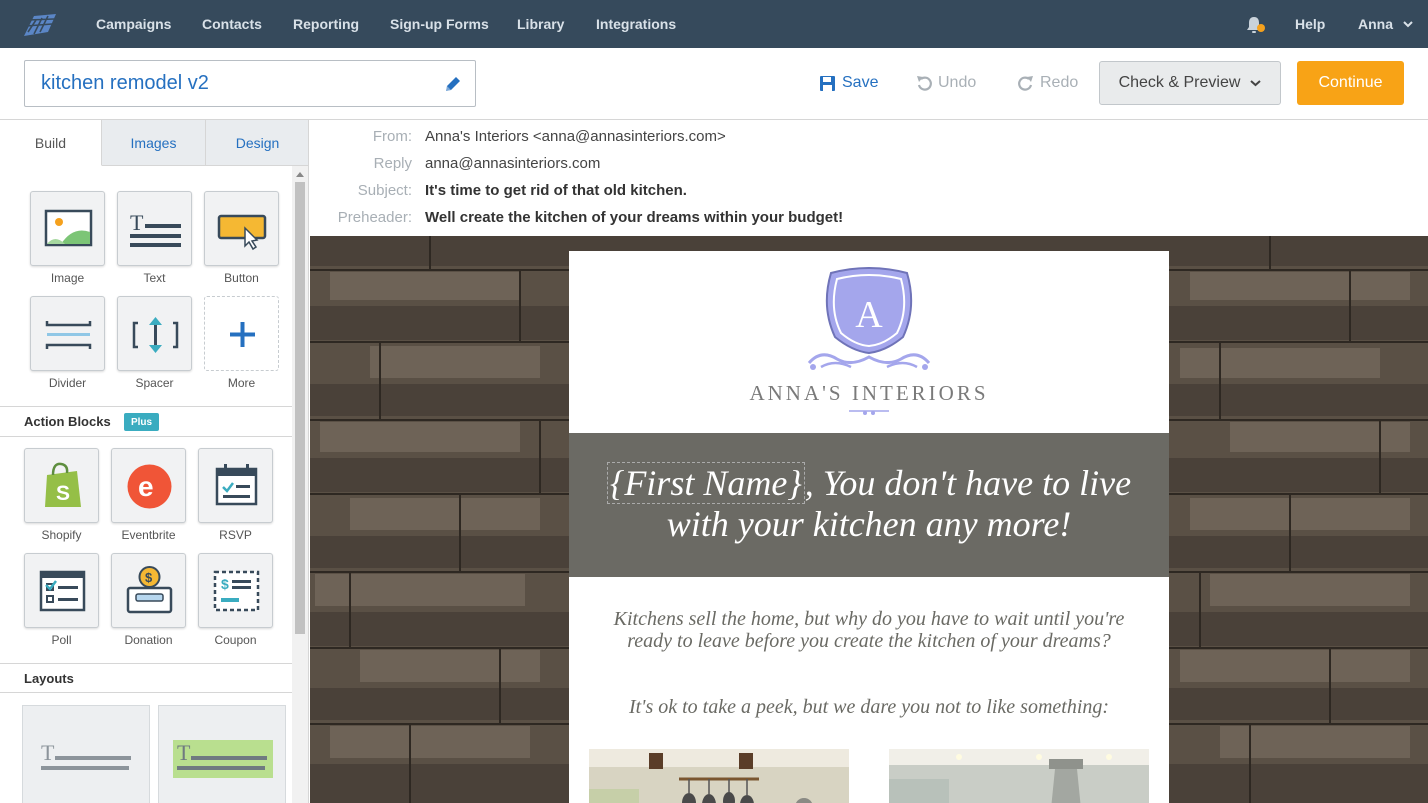 Image resolution: width=1428 pixels, height=803 pixels. I want to click on kitchen-image-left, so click(719, 776).